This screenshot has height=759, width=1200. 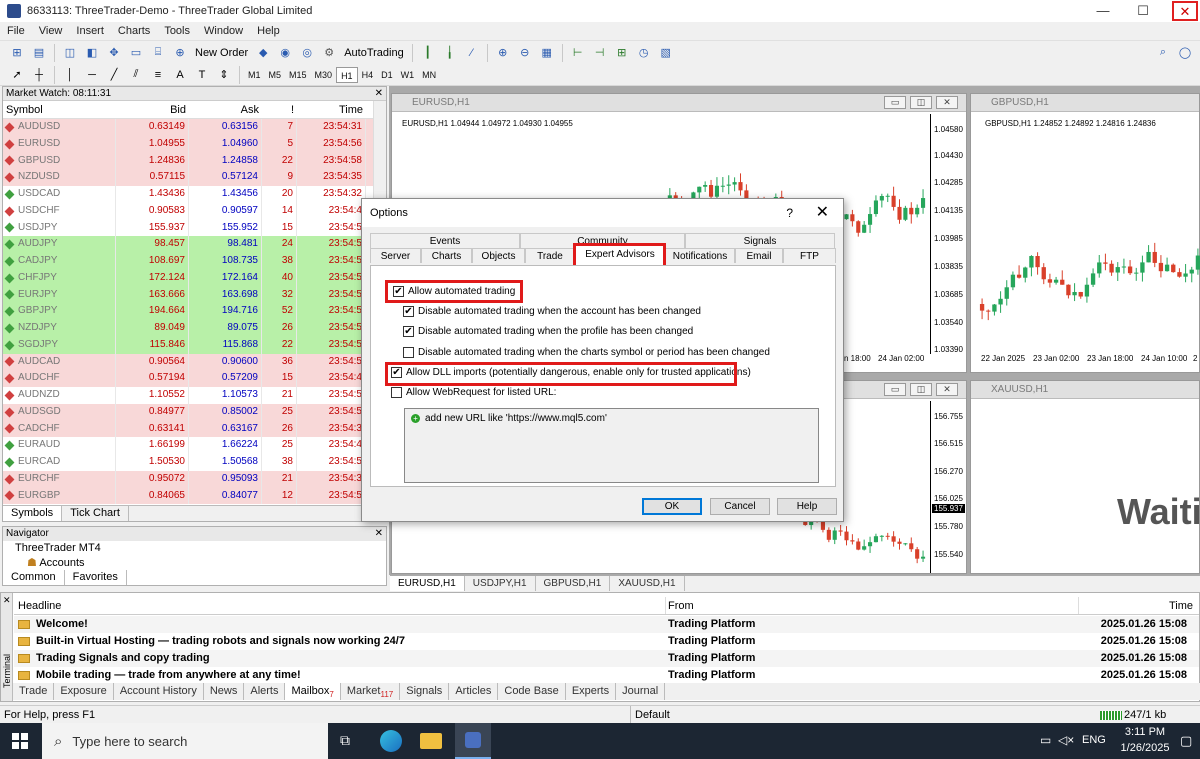 What do you see at coordinates (807, 506) in the screenshot?
I see `help-button: Help` at bounding box center [807, 506].